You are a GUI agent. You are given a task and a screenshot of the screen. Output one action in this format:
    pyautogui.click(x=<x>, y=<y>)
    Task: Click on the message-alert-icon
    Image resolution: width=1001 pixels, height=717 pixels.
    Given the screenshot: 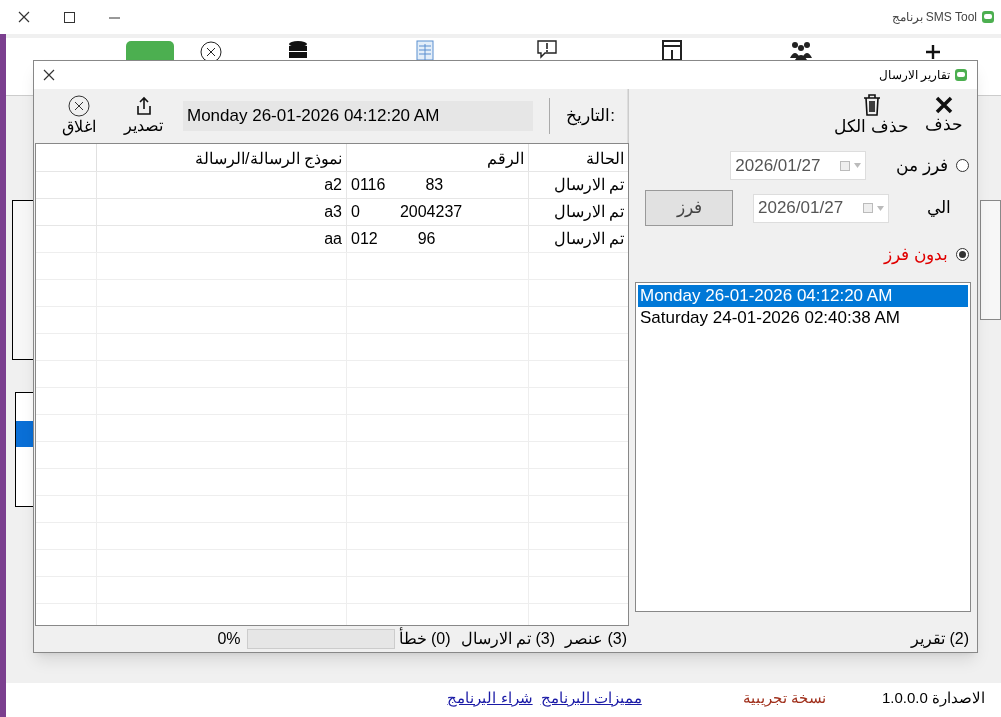 What is the action you would take?
    pyautogui.click(x=547, y=50)
    